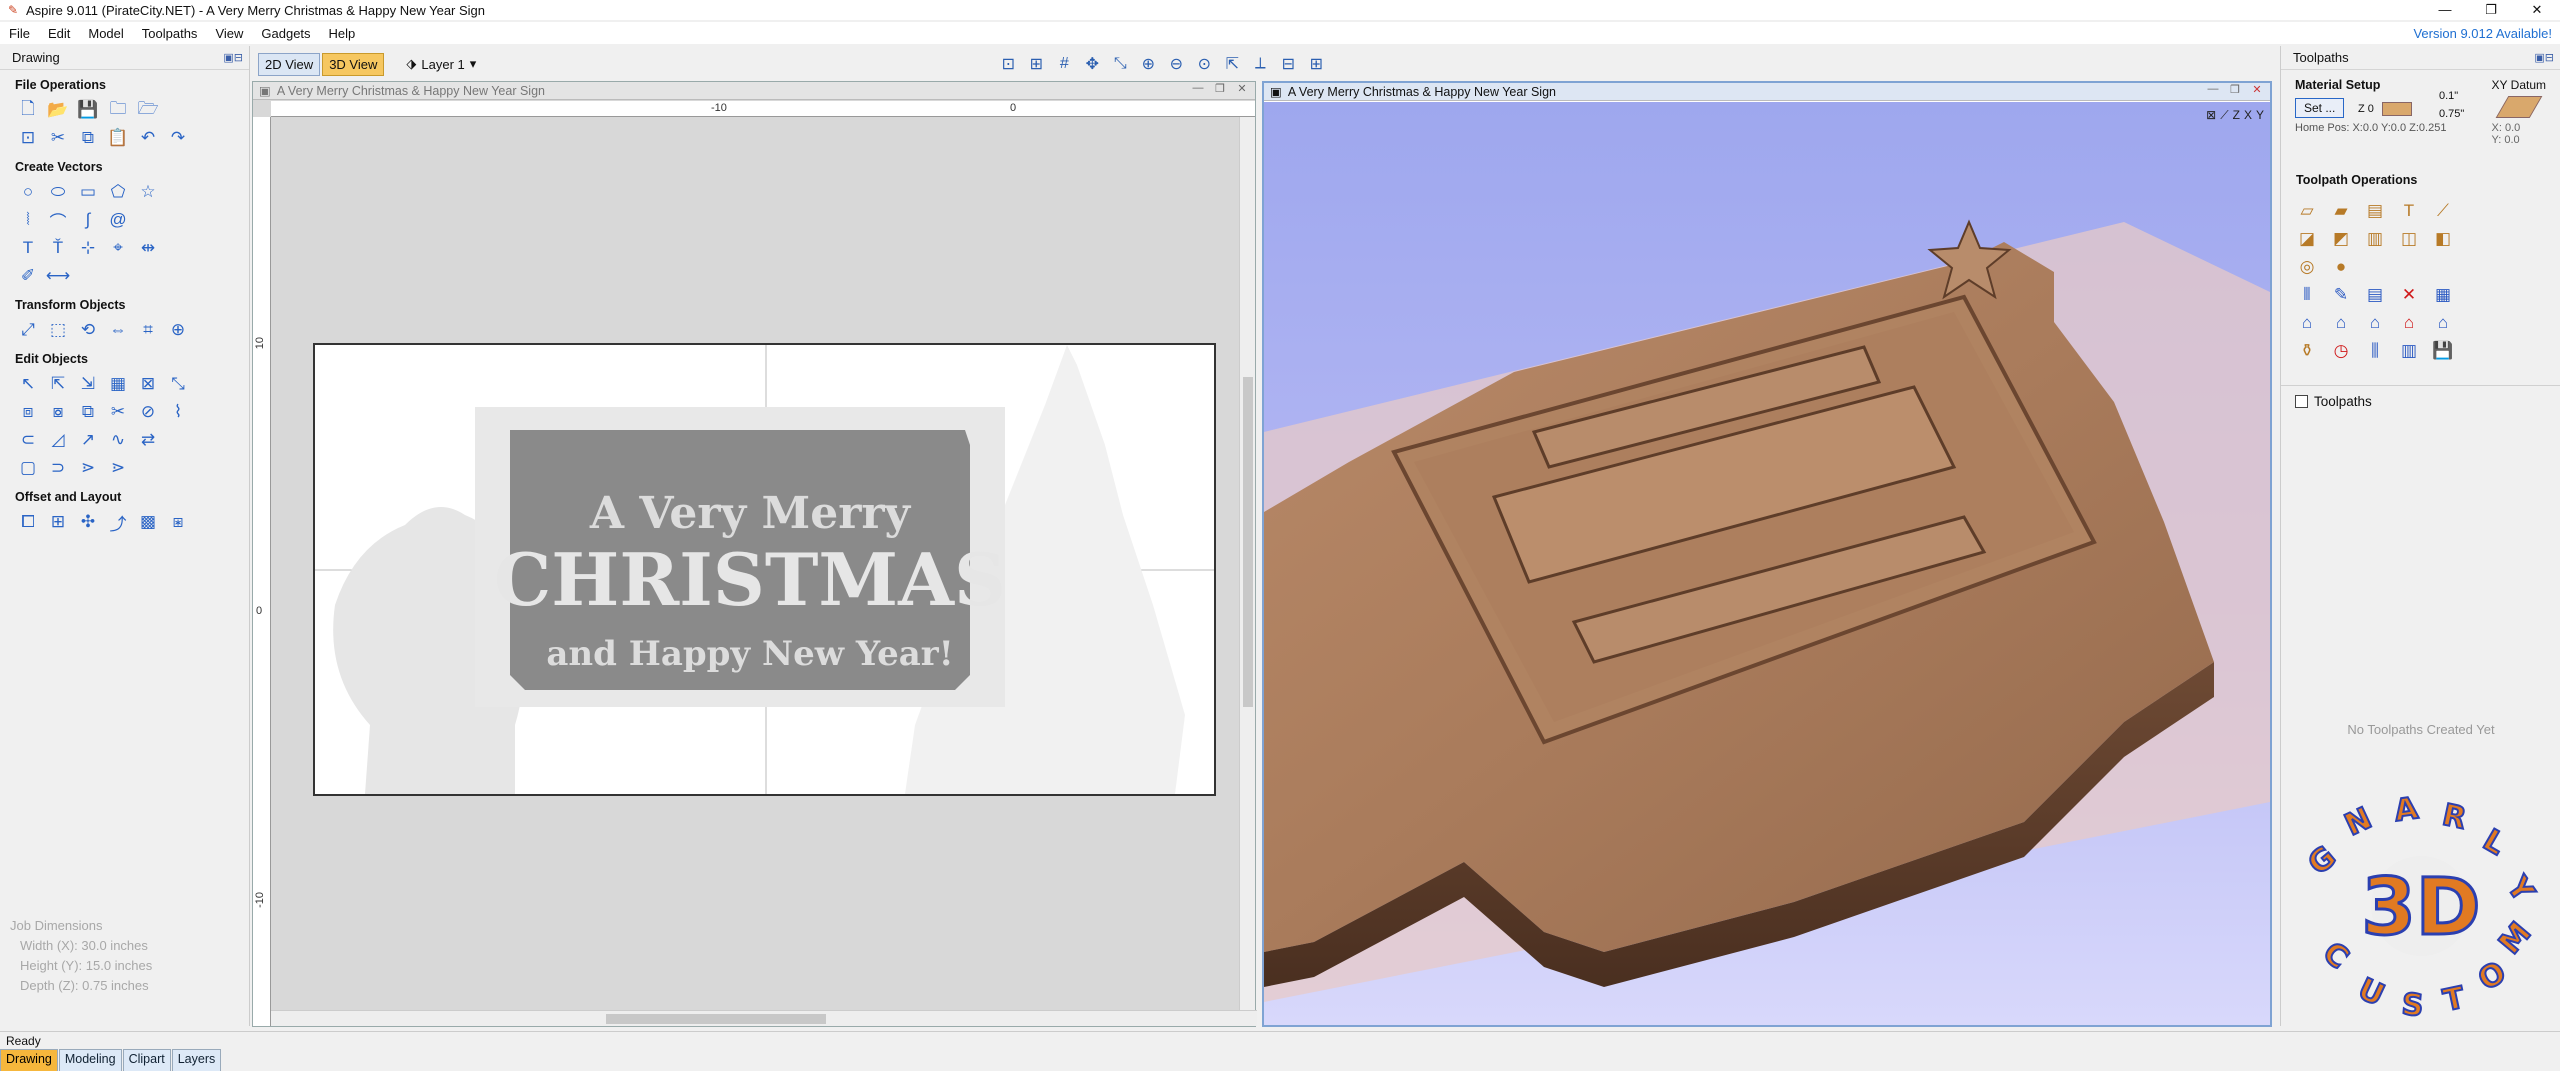  What do you see at coordinates (28, 384) in the screenshot?
I see `select-icon: ↖` at bounding box center [28, 384].